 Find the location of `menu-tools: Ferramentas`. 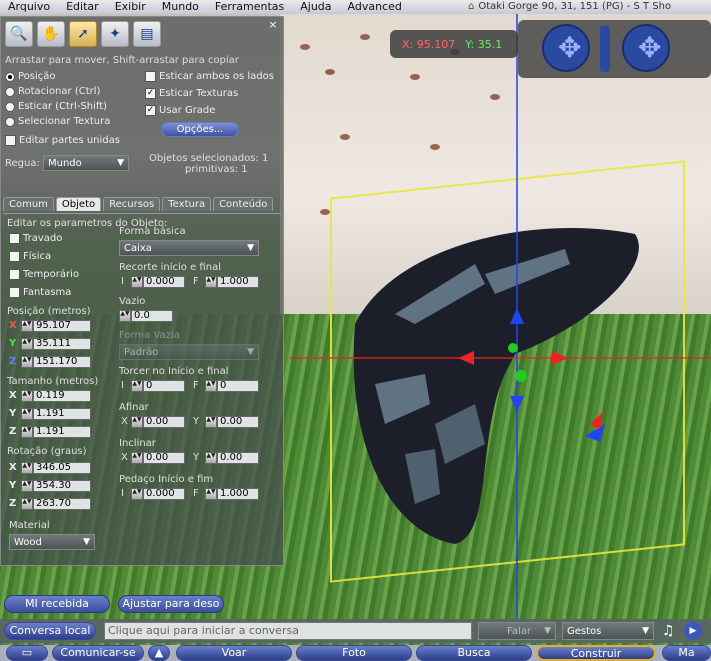

menu-tools: Ferramentas is located at coordinates (249, 7).